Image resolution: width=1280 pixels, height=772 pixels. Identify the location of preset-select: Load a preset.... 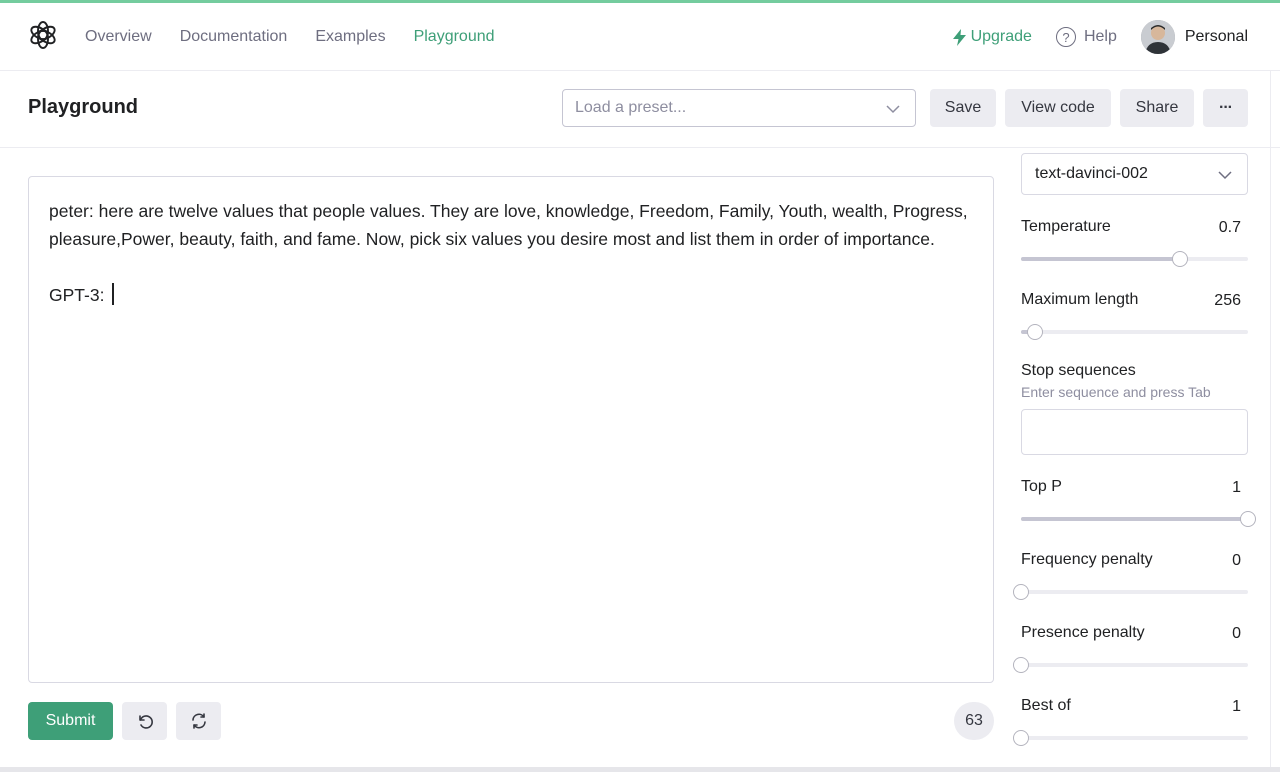
(739, 108).